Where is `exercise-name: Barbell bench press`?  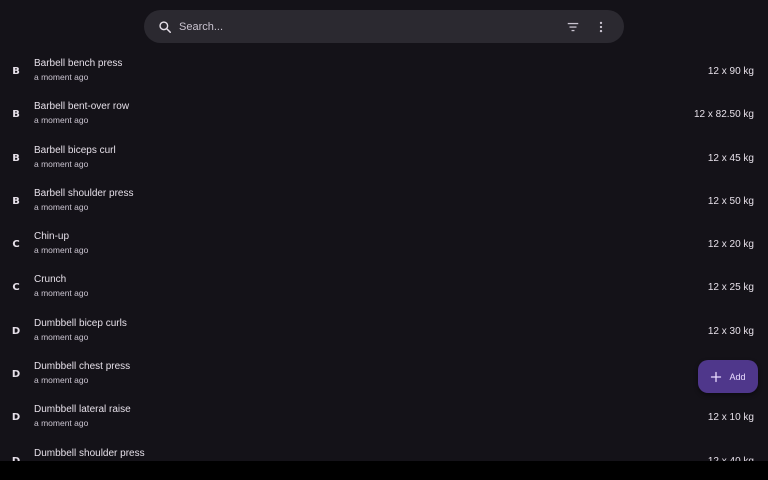 exercise-name: Barbell bench press is located at coordinates (78, 63).